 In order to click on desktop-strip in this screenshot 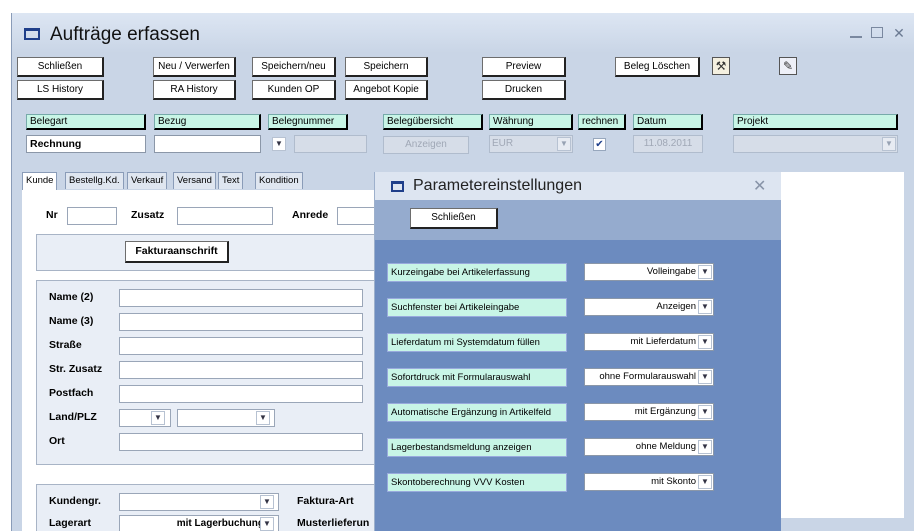, I will do `click(457, 6)`.